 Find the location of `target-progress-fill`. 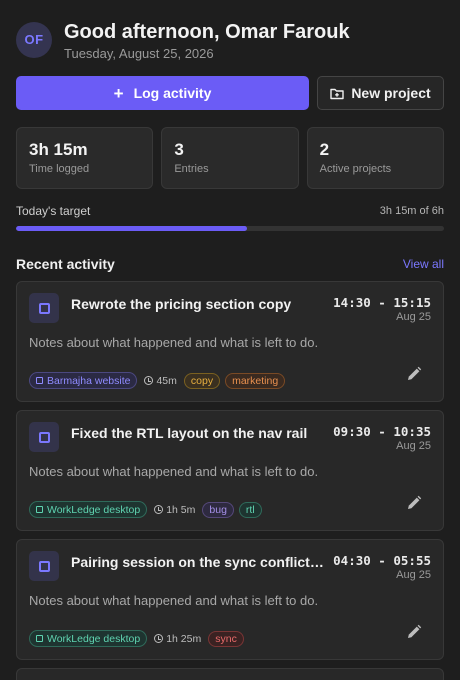

target-progress-fill is located at coordinates (132, 228).